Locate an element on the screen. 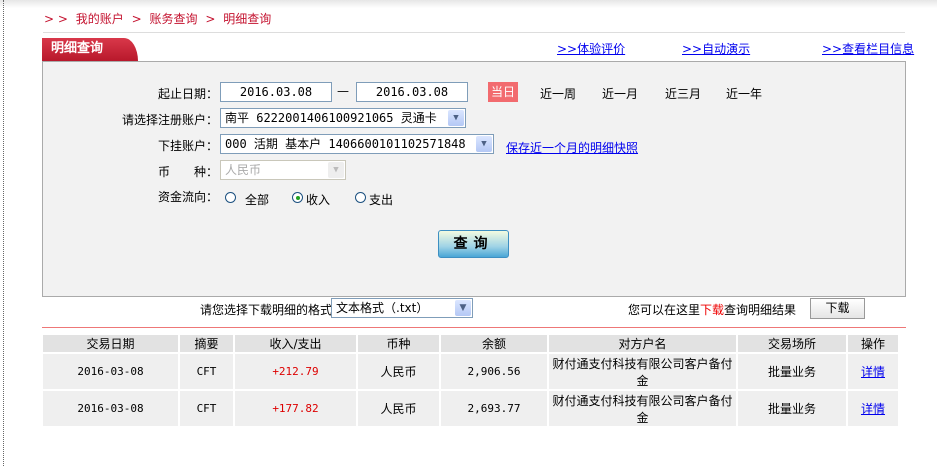  feedback-link: >>体验评价 is located at coordinates (591, 48).